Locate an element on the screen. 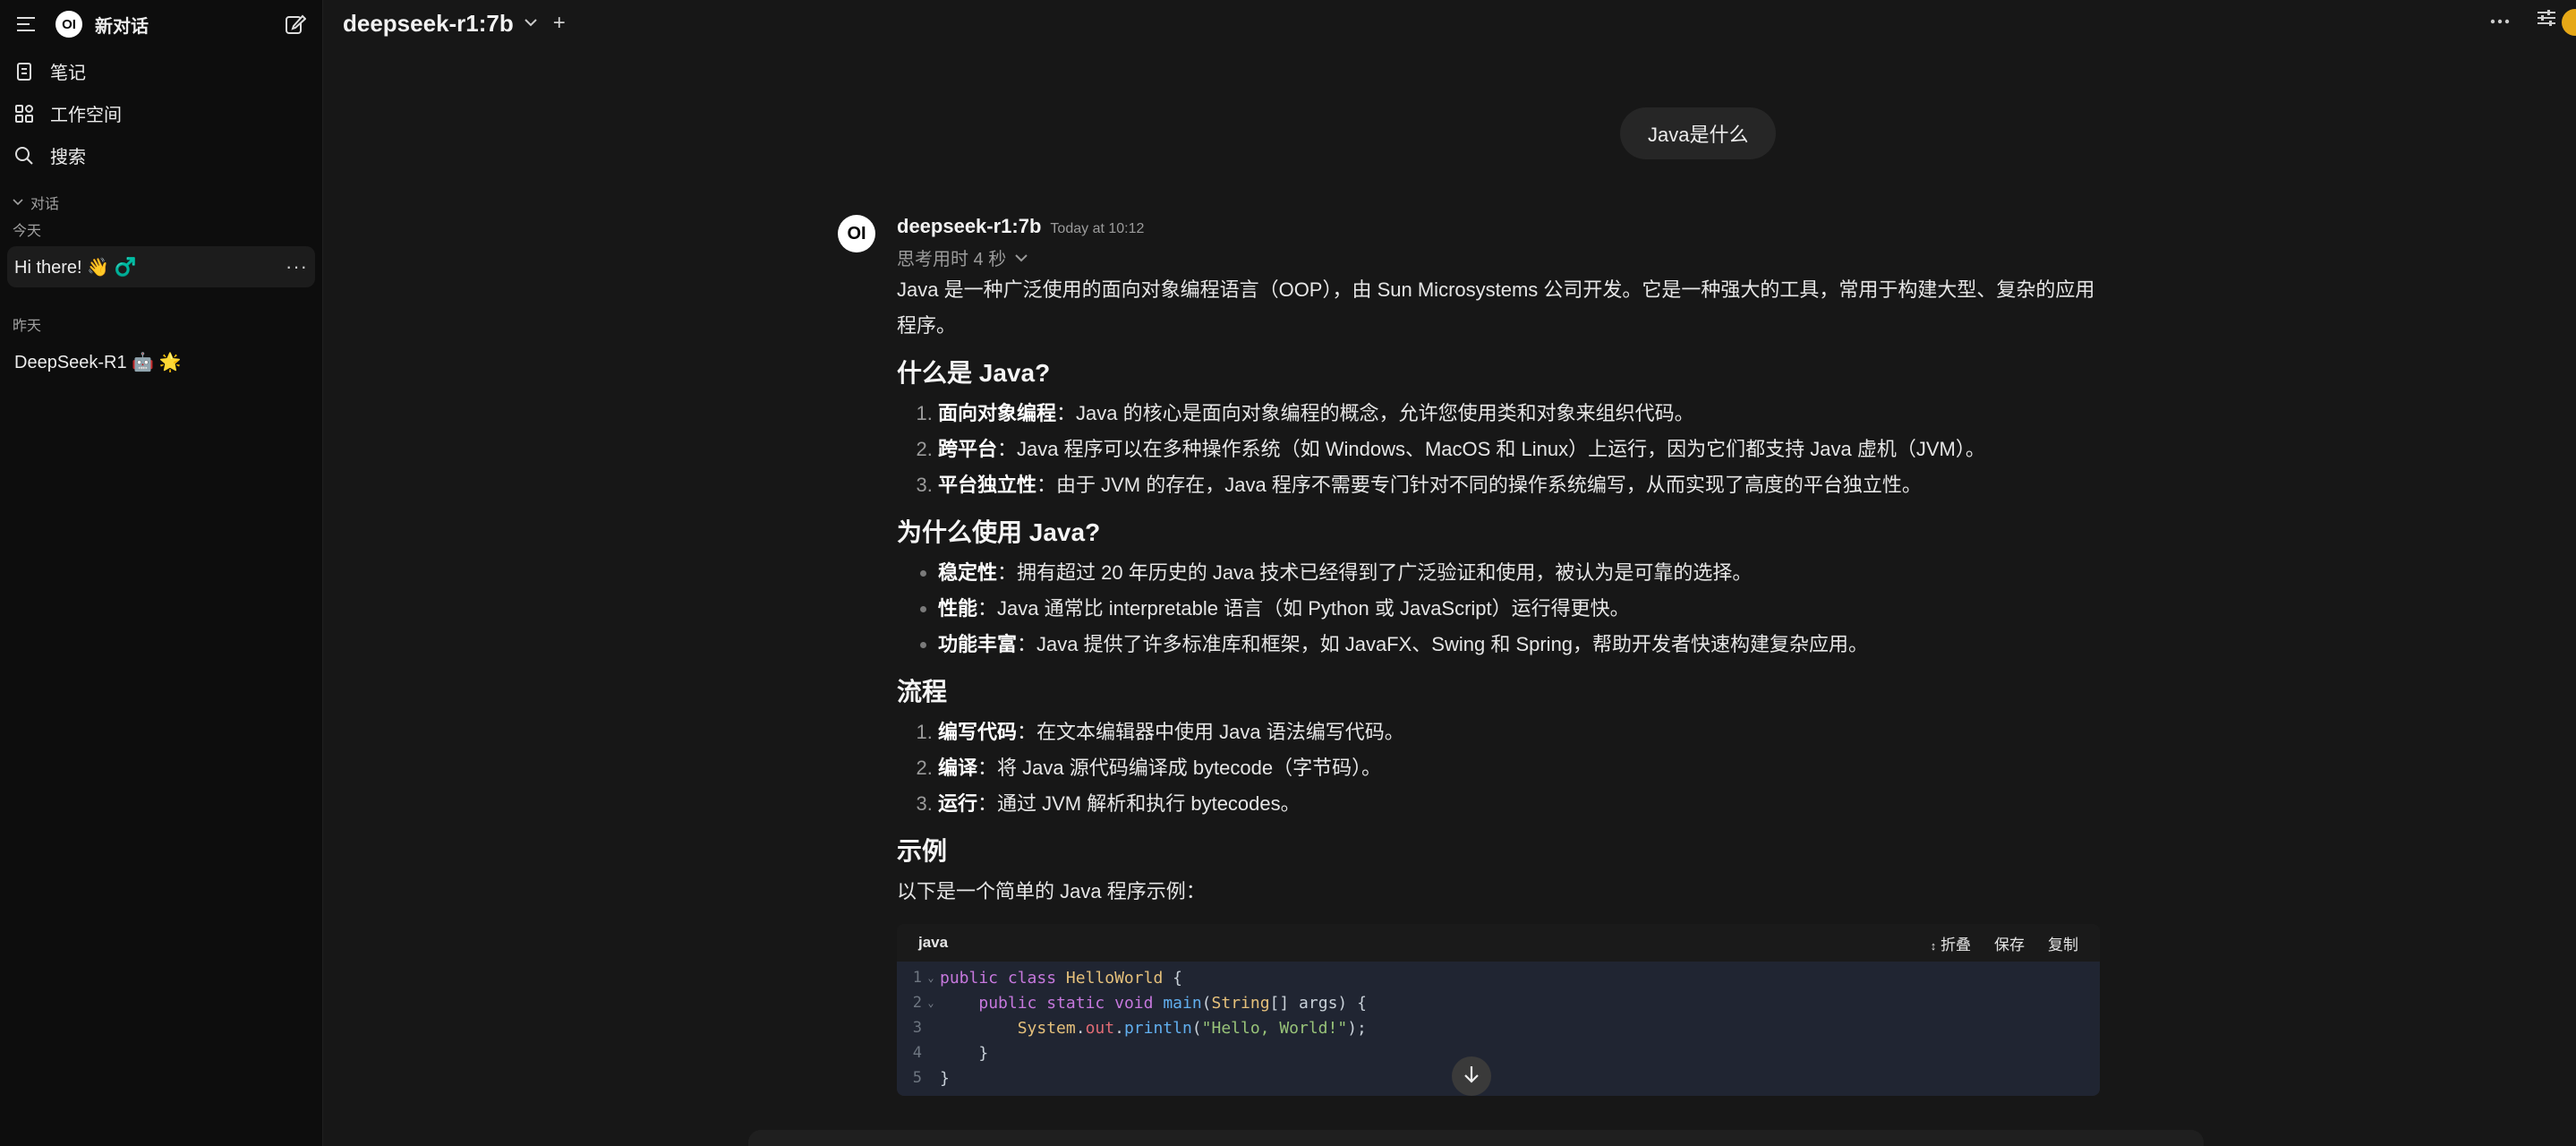 This screenshot has height=1146, width=2576. section-heading: 什么是 Java? is located at coordinates (974, 373).